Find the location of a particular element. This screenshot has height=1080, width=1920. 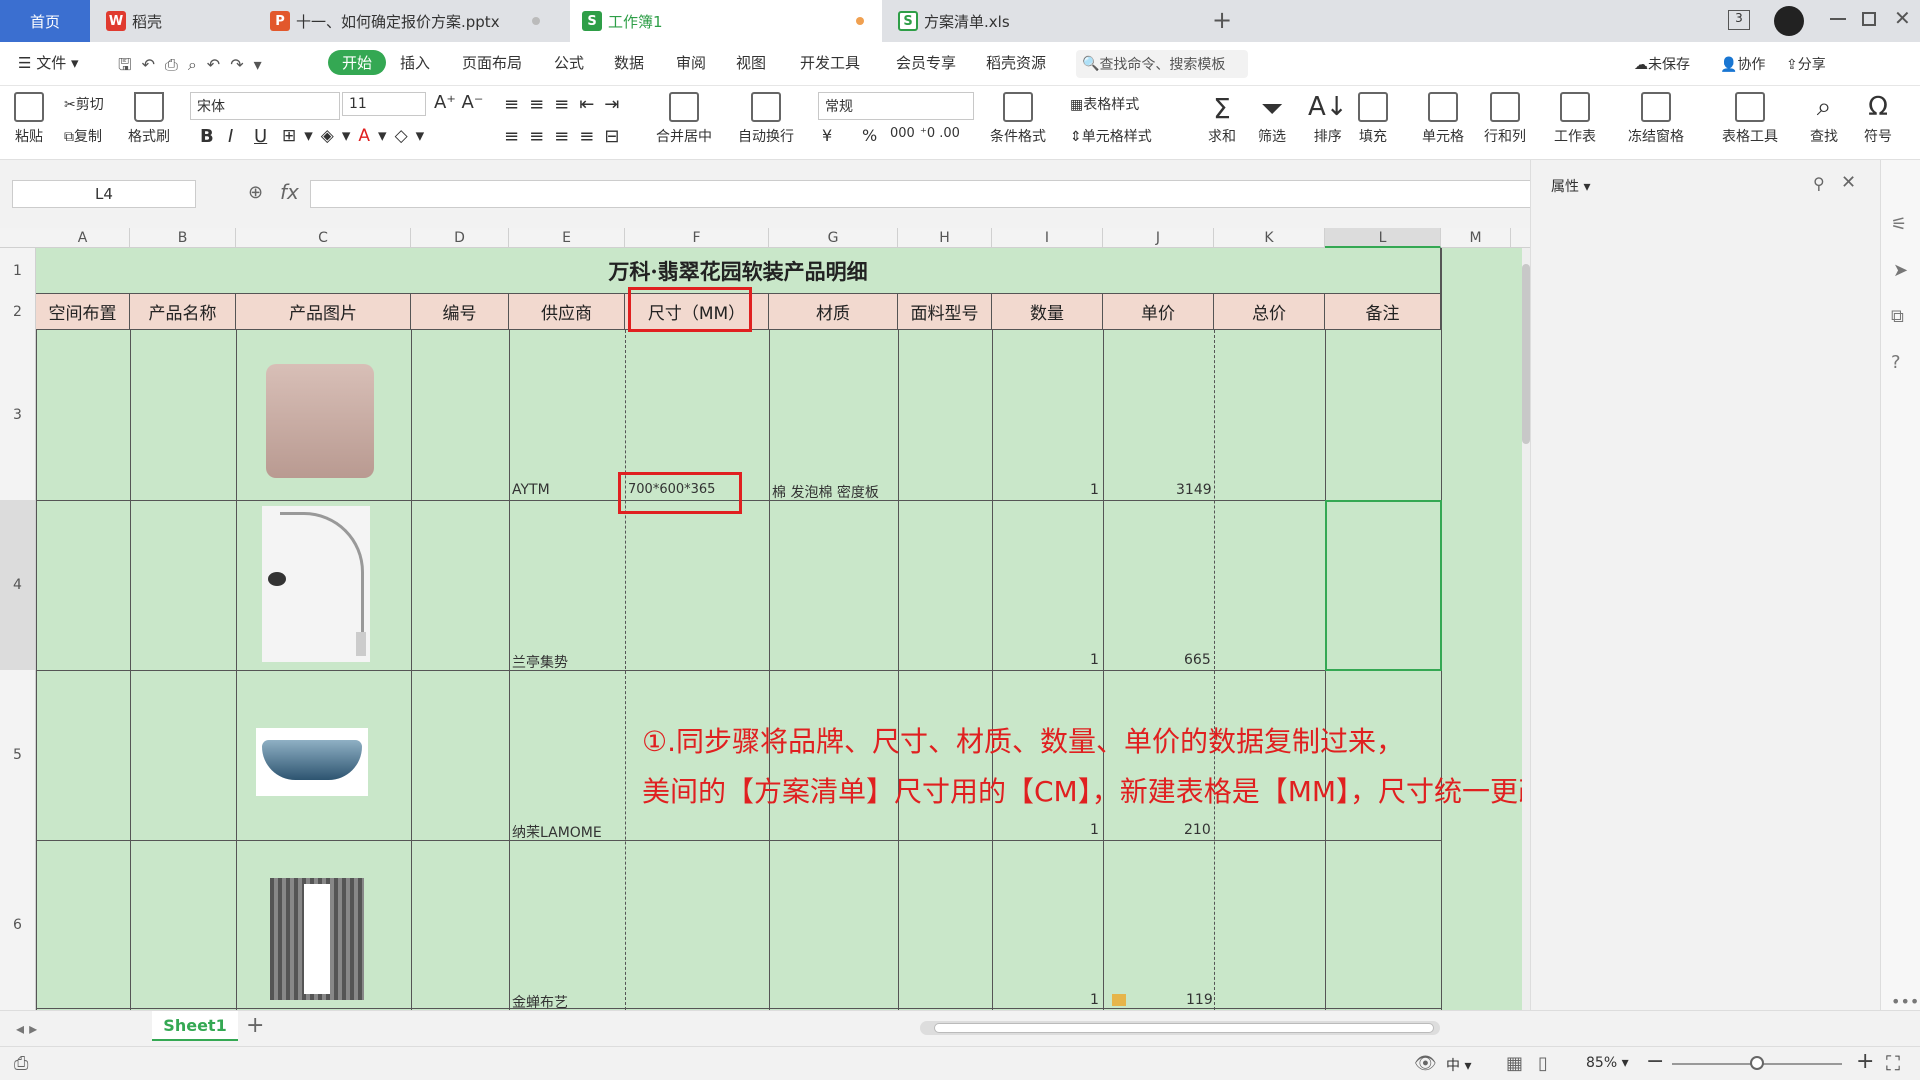

col-header-i: I is located at coordinates (1047, 238).